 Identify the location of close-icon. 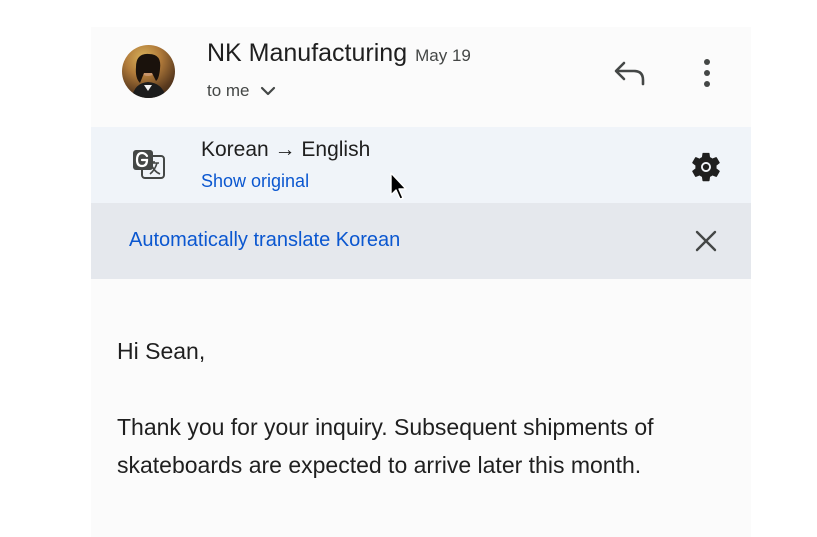
(706, 241).